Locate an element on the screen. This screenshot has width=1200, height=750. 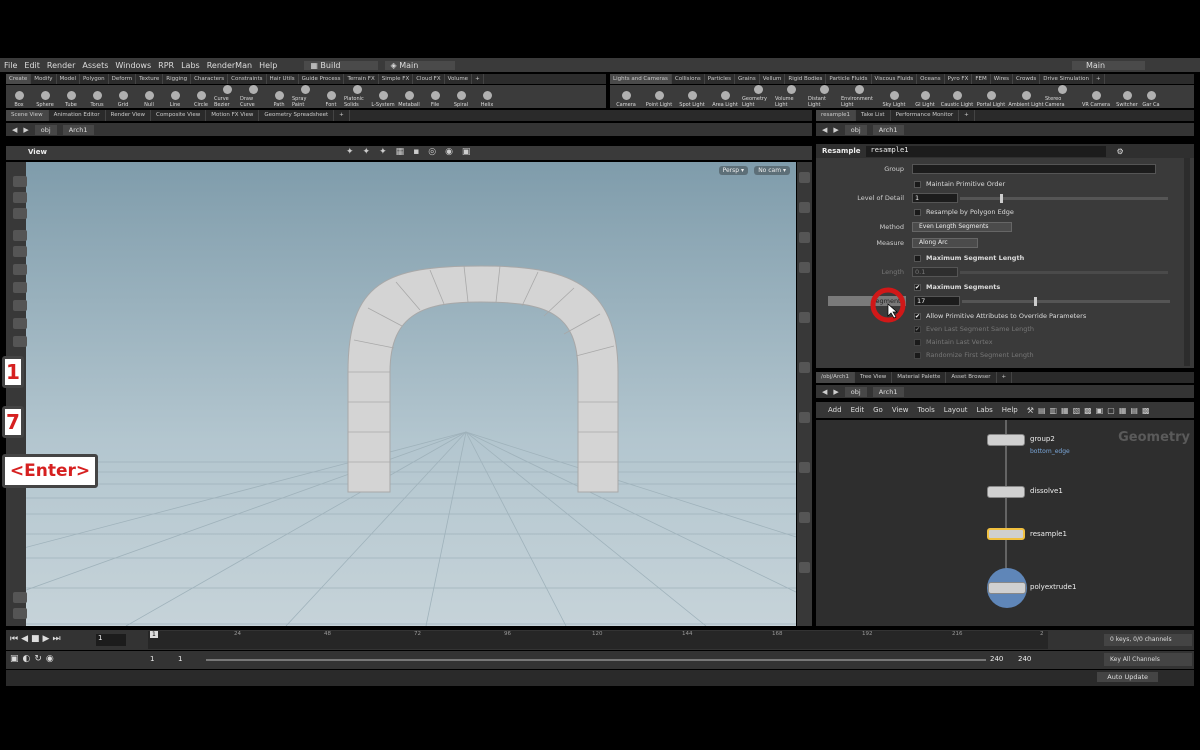
viewport-toolbar-icons: ✦✦✦▦▪◎◉▣ is located at coordinates (412, 152).